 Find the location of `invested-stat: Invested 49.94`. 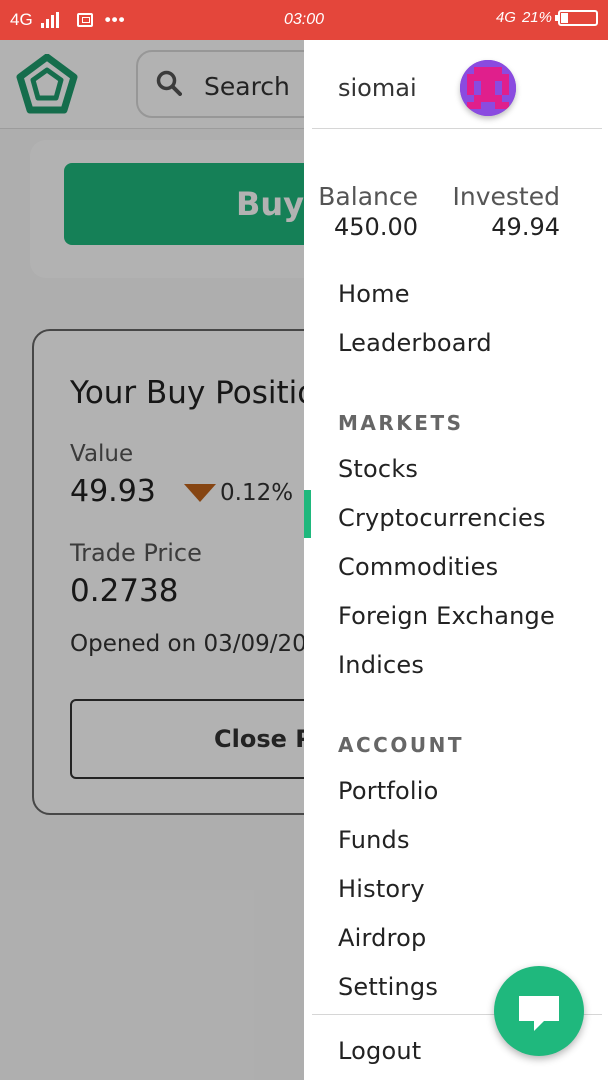

invested-stat: Invested 49.94 is located at coordinates (502, 211).